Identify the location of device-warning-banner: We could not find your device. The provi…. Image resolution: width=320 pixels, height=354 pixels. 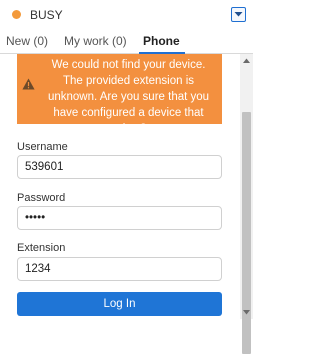
(119, 94).